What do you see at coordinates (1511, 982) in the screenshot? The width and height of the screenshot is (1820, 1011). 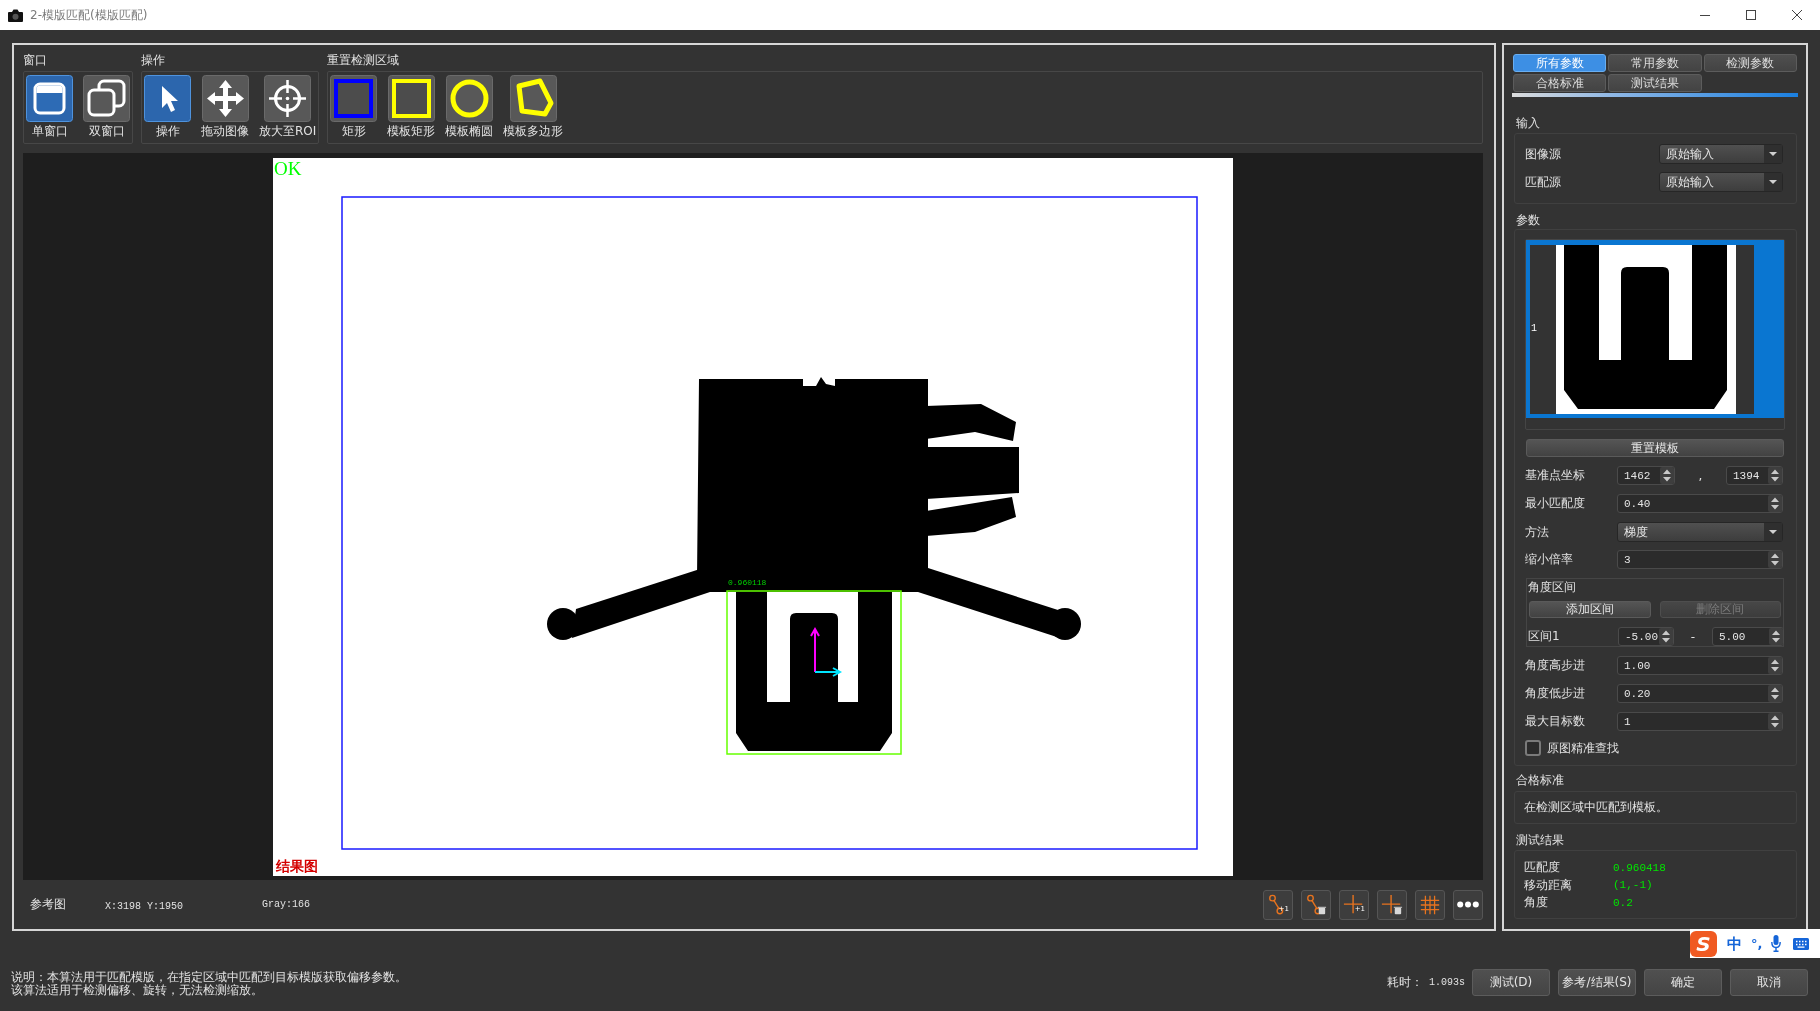 I see `footer-button: 测试(D)` at bounding box center [1511, 982].